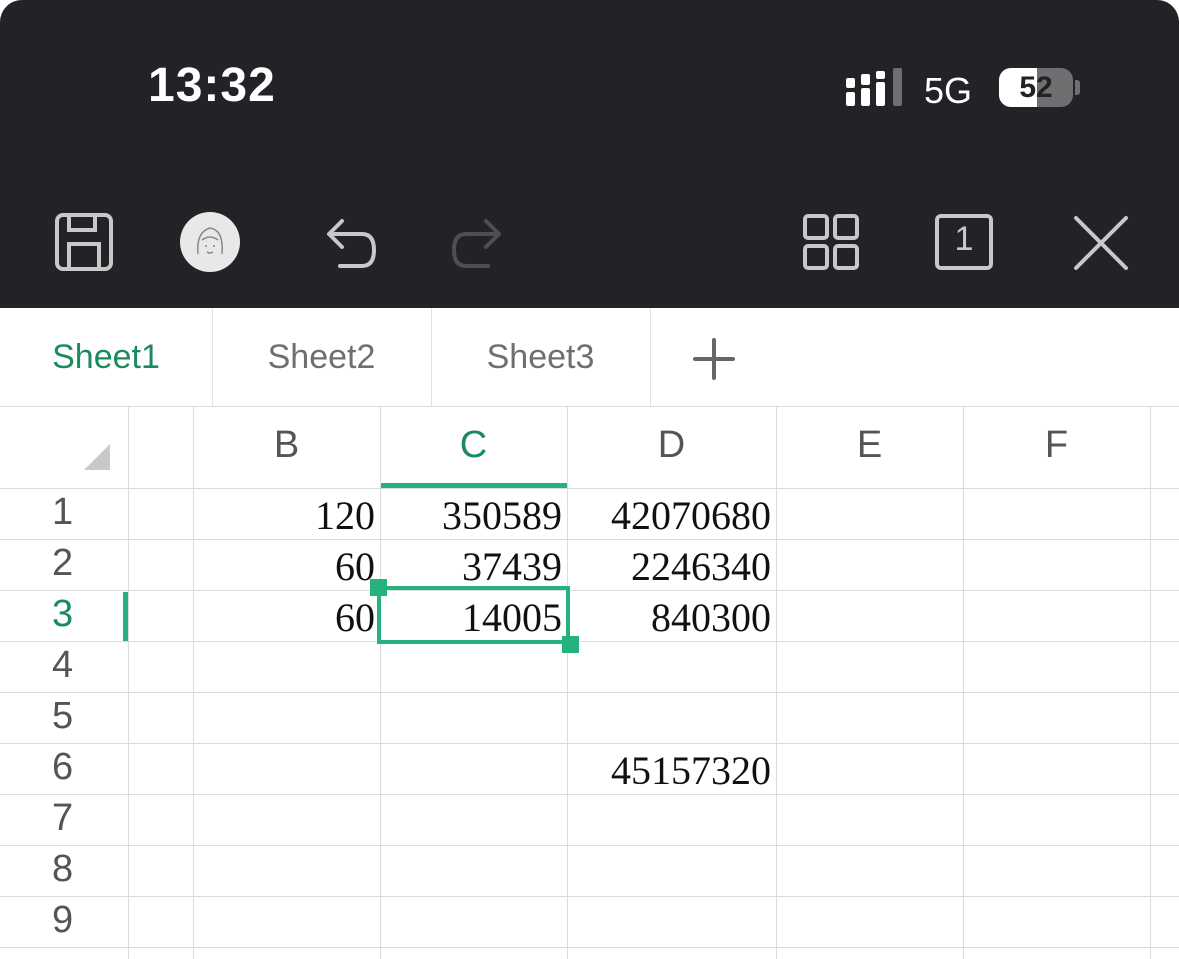 Image resolution: width=1179 pixels, height=959 pixels. What do you see at coordinates (480, 242) in the screenshot?
I see `redo-icon` at bounding box center [480, 242].